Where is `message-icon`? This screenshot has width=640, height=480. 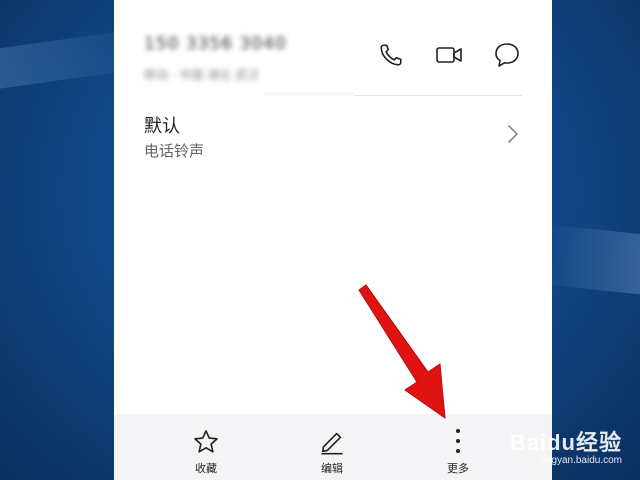
message-icon is located at coordinates (507, 55).